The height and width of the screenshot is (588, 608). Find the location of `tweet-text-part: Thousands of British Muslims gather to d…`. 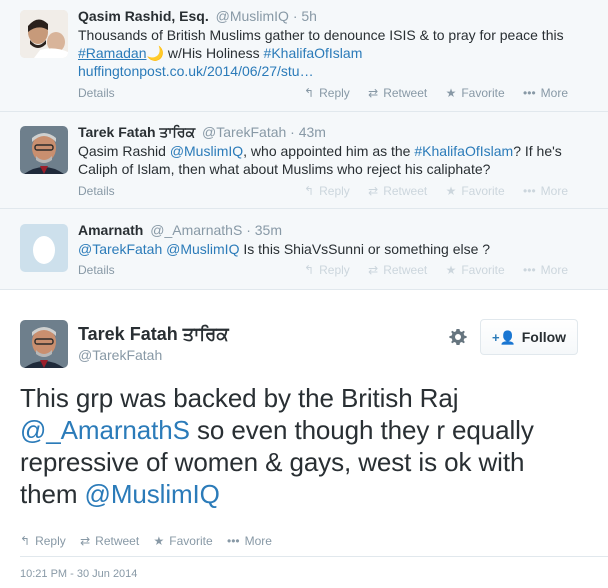

tweet-text-part: Thousands of British Muslims gather to d… is located at coordinates (321, 35).